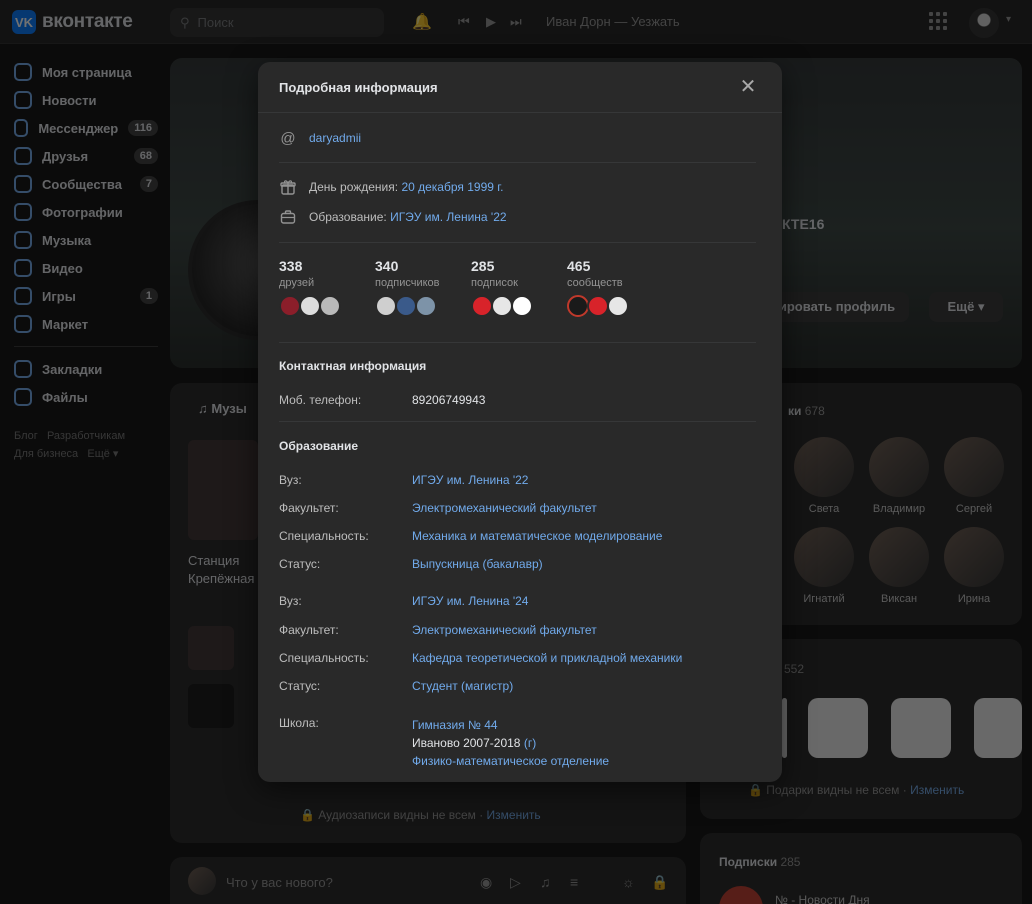 The height and width of the screenshot is (904, 1032). I want to click on footer-link-blog: Блог, so click(26, 436).